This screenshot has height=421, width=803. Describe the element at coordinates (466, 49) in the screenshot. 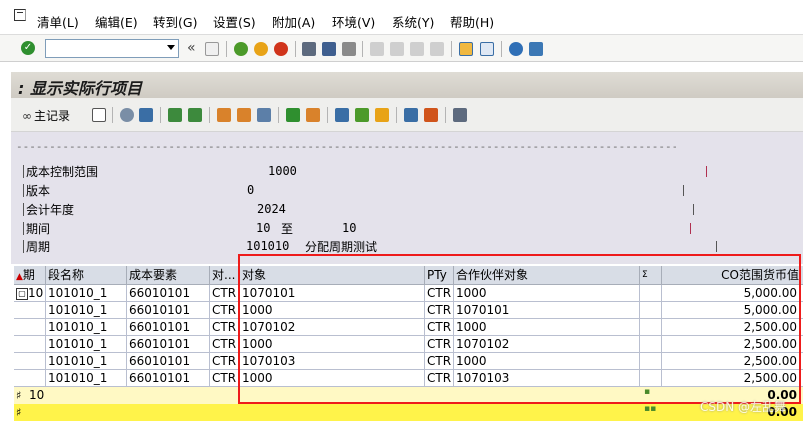

I see `new-session-icon` at that location.